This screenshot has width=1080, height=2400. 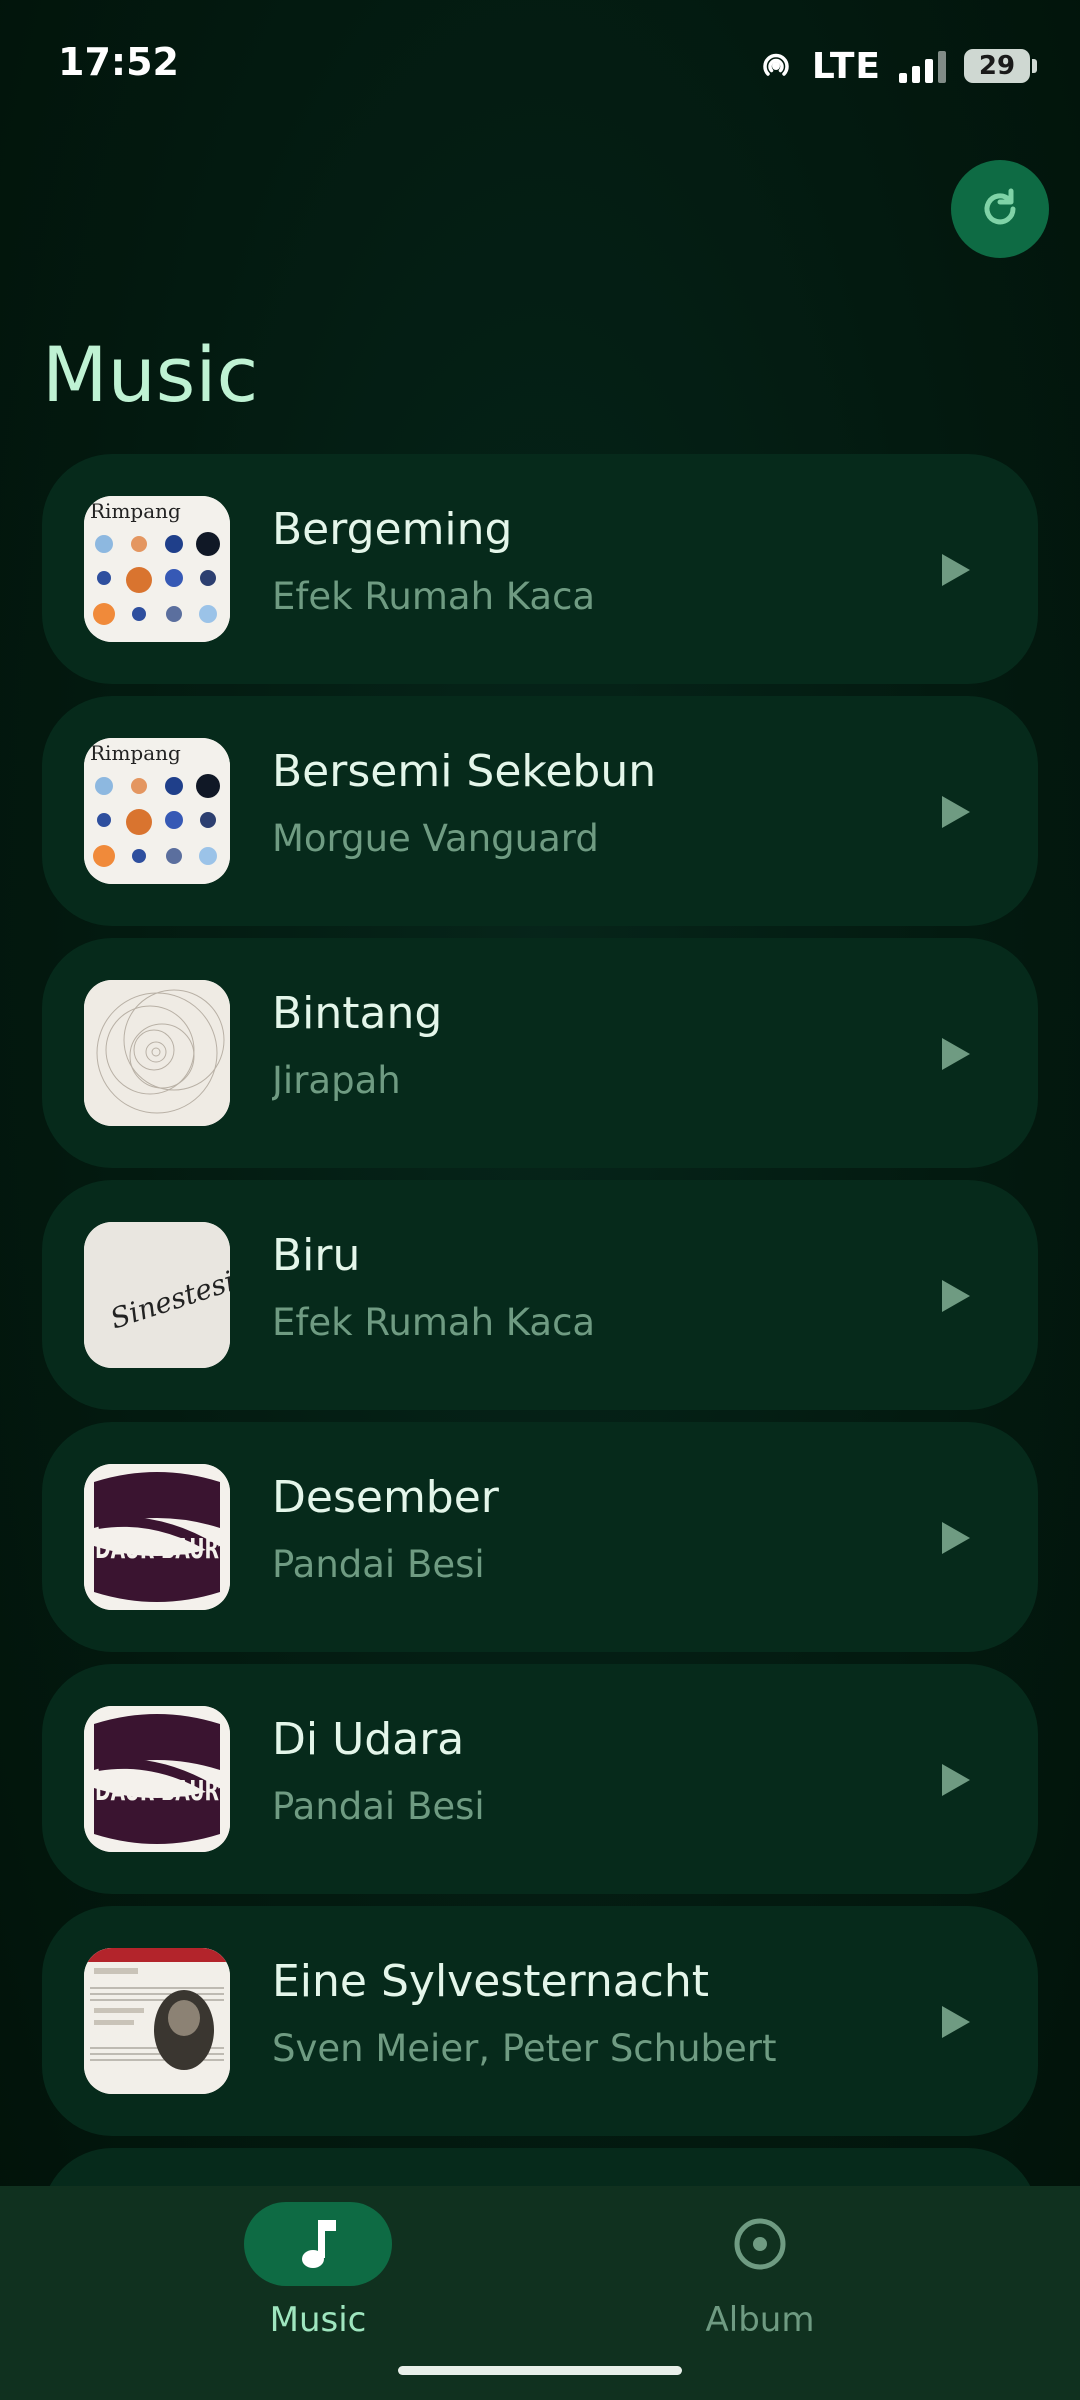 What do you see at coordinates (540, 65) in the screenshot?
I see `status-bar: 17:52 LTE 29` at bounding box center [540, 65].